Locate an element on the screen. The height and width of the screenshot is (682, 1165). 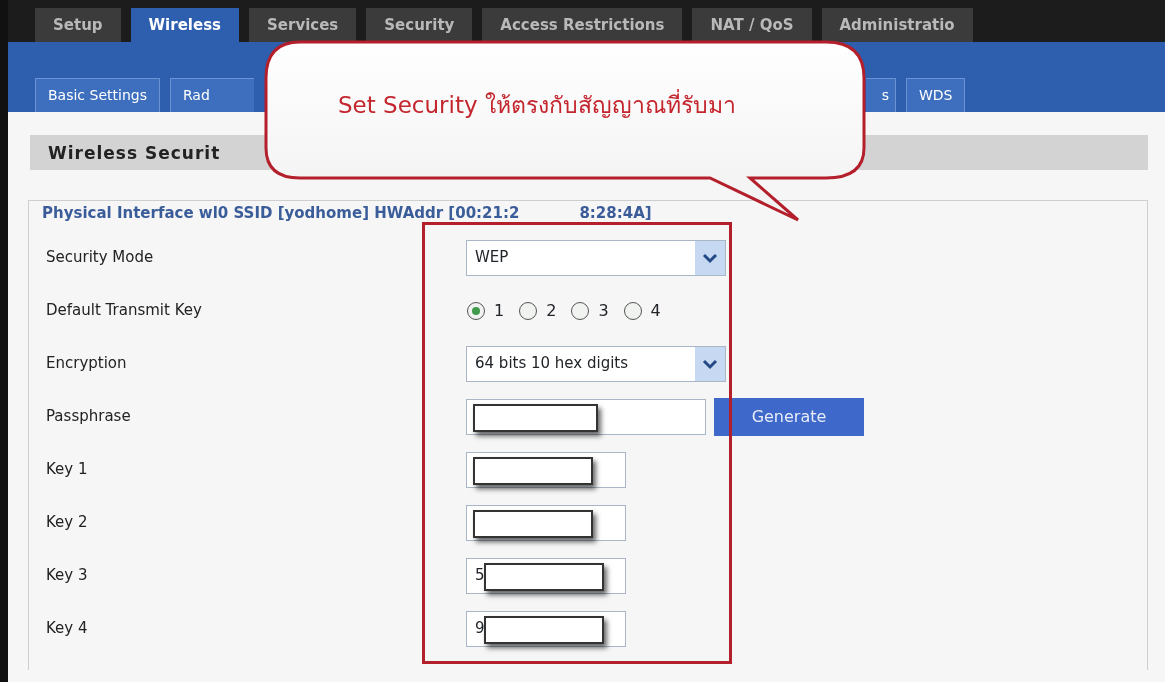
field-label: Default Transmit Key is located at coordinates (124, 311).